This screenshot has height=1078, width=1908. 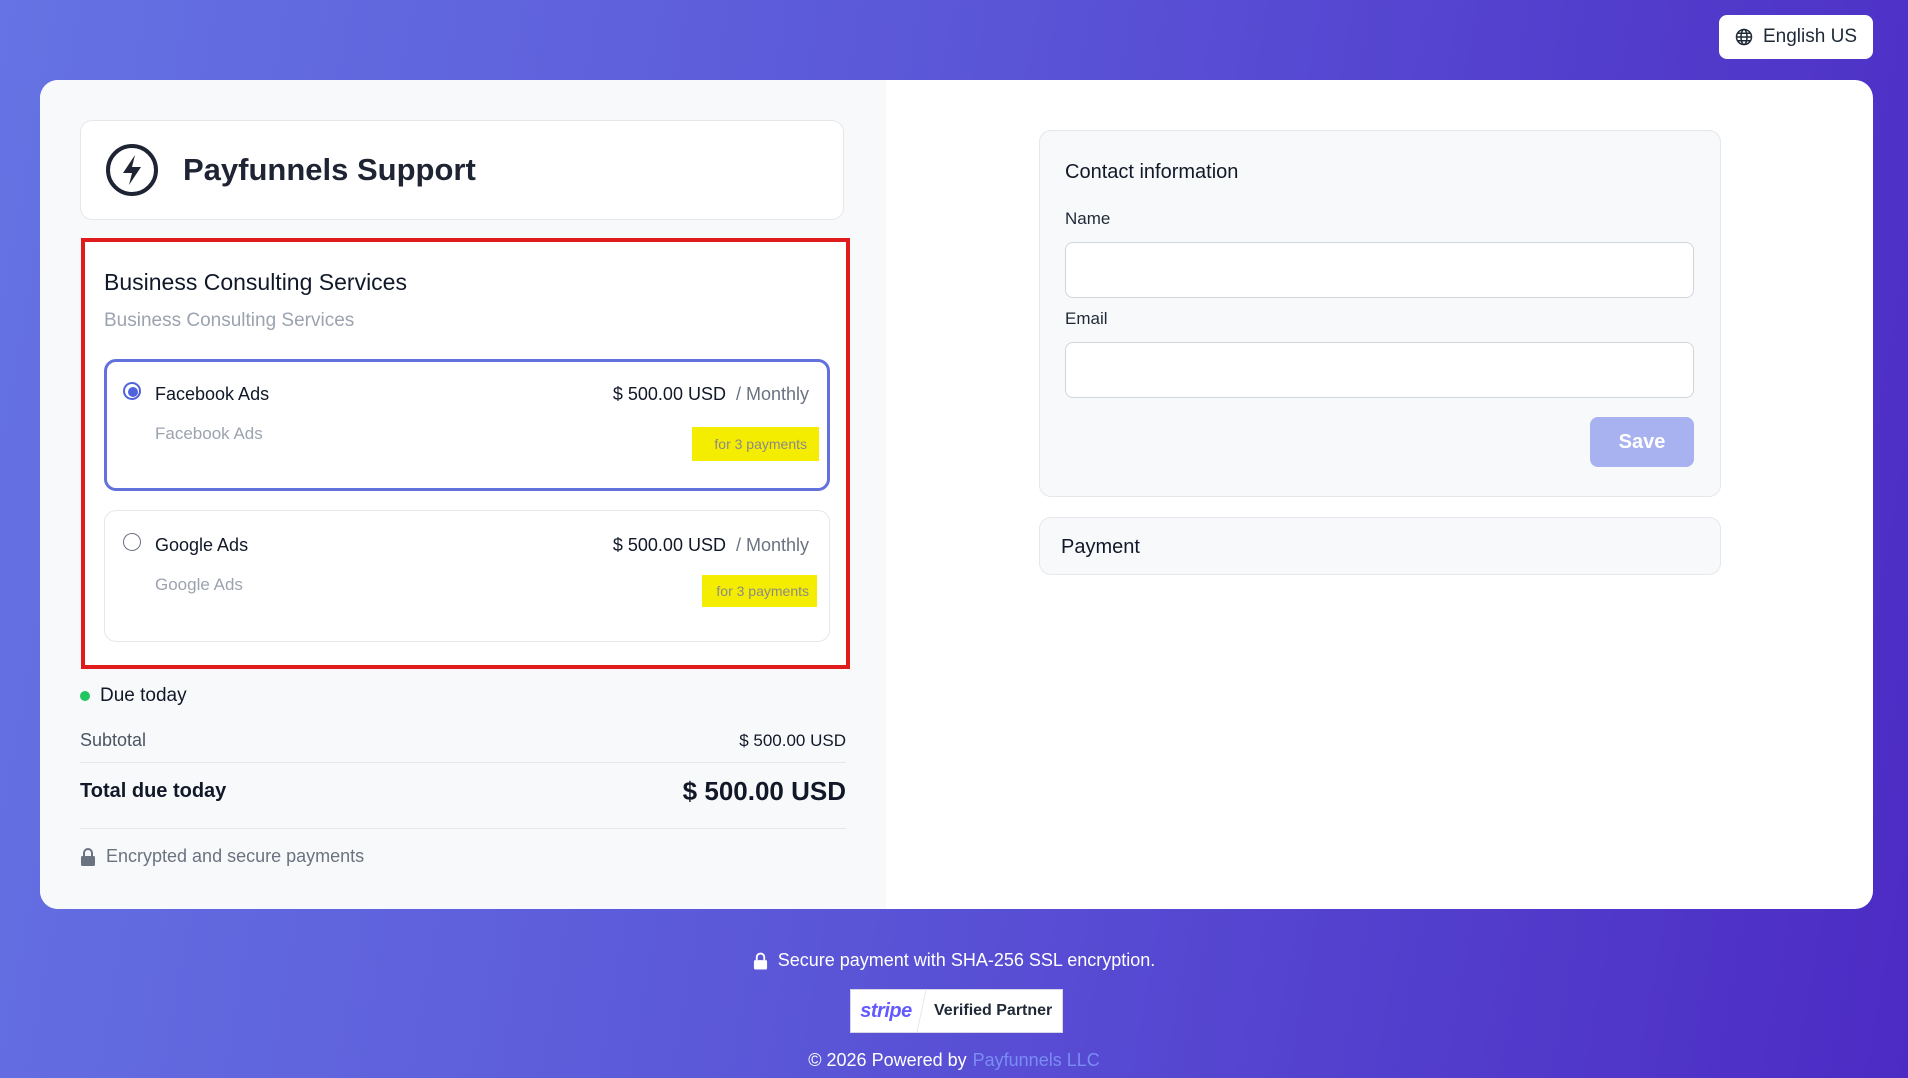 I want to click on language-selector: English US, so click(x=1796, y=37).